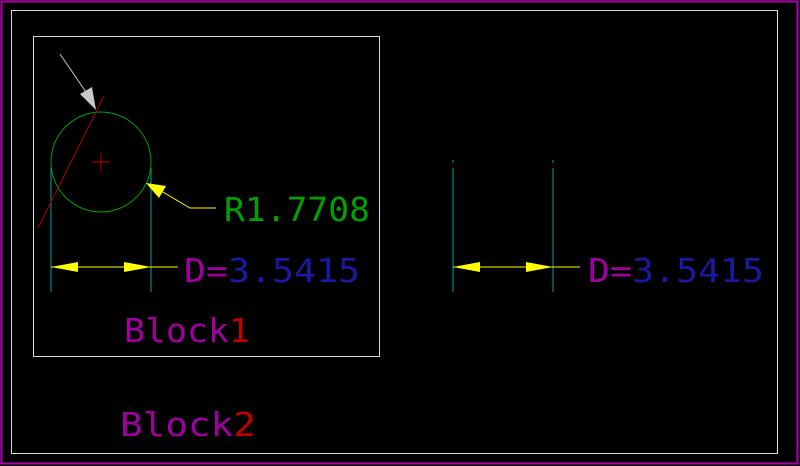  What do you see at coordinates (466, 267) in the screenshot?
I see `dimension-arrowhead-right-start` at bounding box center [466, 267].